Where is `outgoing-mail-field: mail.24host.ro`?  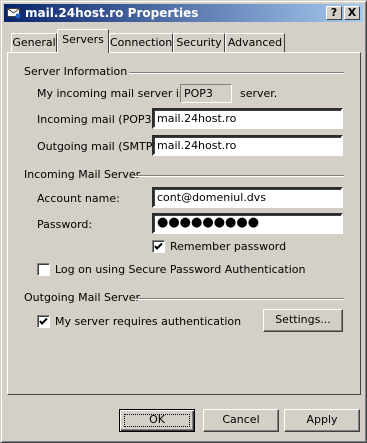
outgoing-mail-field: mail.24host.ro is located at coordinates (247, 145).